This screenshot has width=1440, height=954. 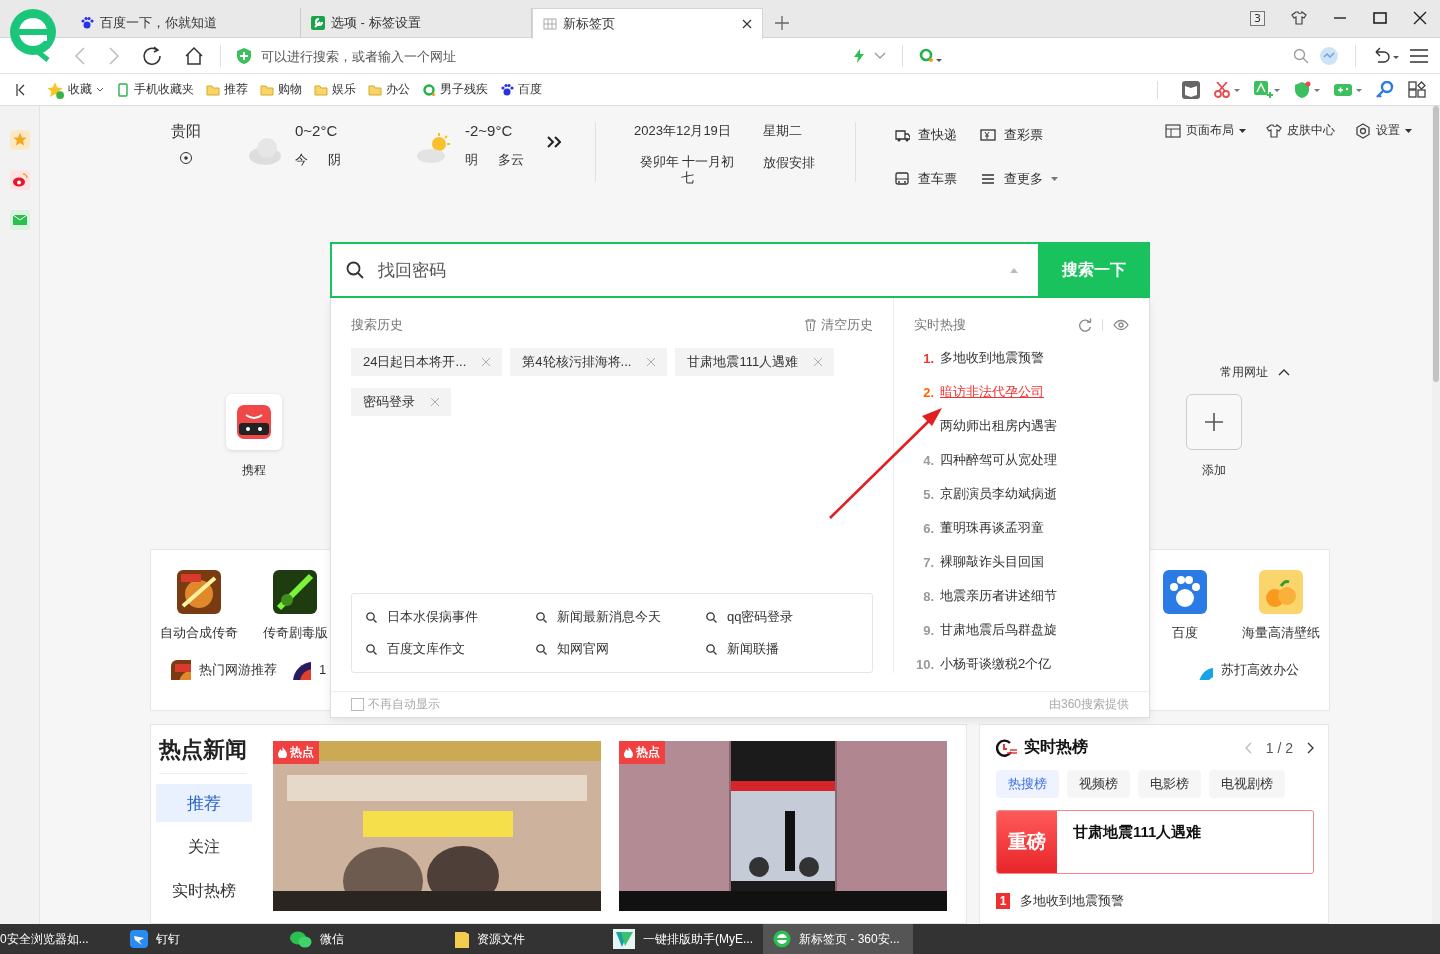 What do you see at coordinates (782, 23) in the screenshot?
I see `new-tab-icon` at bounding box center [782, 23].